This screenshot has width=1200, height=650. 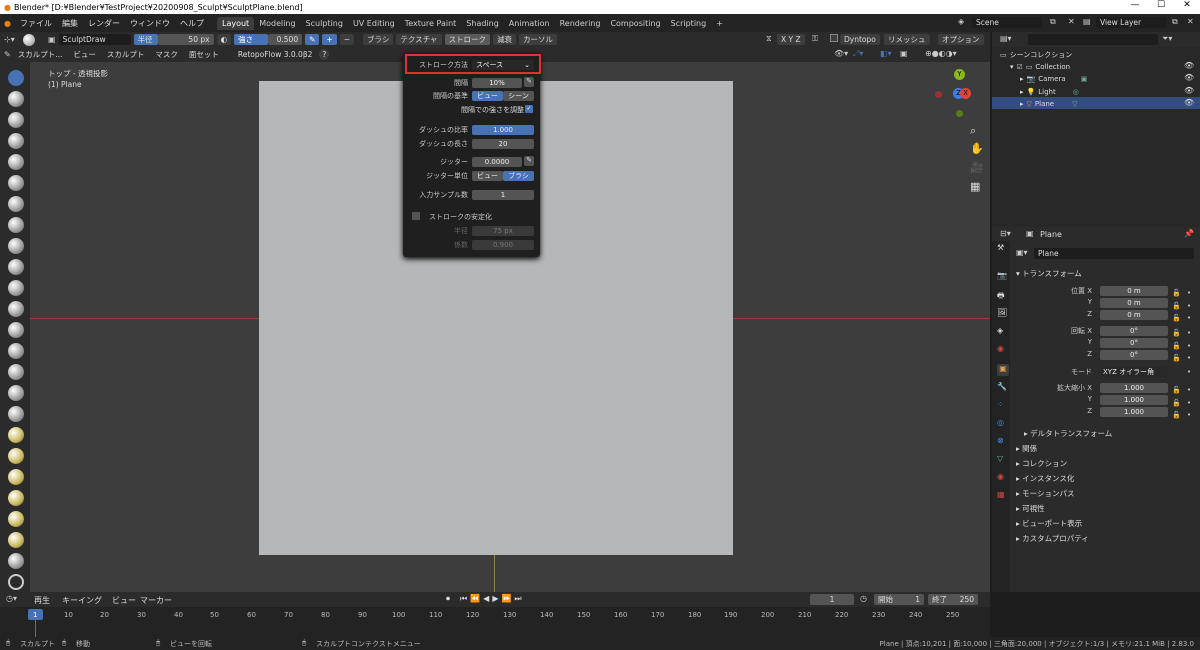 I want to click on strength-label: 強さ, so click(x=251, y=39).